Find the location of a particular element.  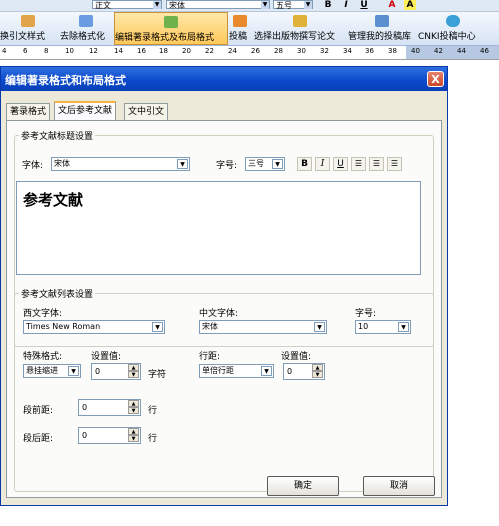

globe-icon is located at coordinates (453, 21).